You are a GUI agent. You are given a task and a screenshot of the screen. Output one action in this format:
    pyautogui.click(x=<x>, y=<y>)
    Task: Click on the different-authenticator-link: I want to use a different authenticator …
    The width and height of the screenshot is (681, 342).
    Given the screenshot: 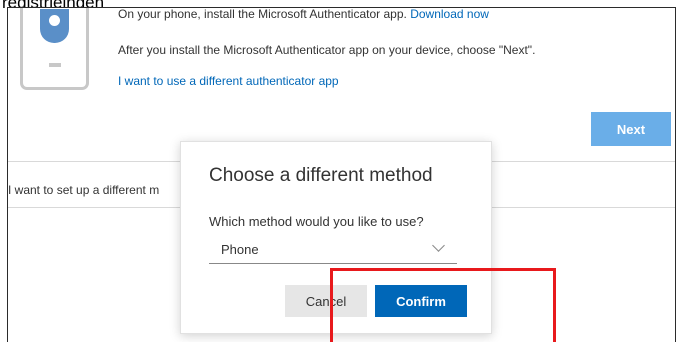 What is the action you would take?
    pyautogui.click(x=228, y=81)
    